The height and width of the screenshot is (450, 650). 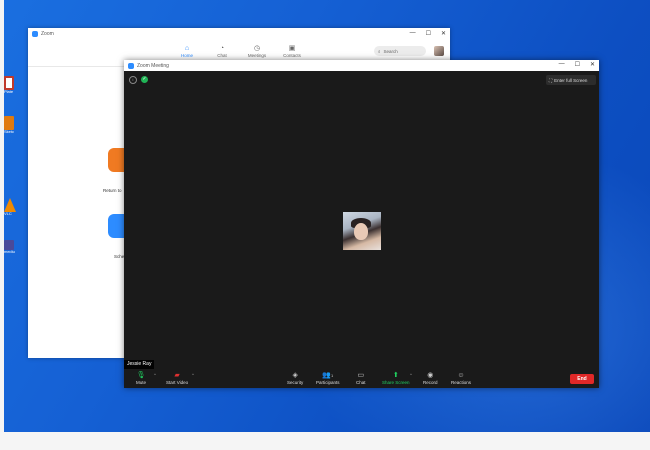 I want to click on security-label: Security, so click(x=295, y=382).